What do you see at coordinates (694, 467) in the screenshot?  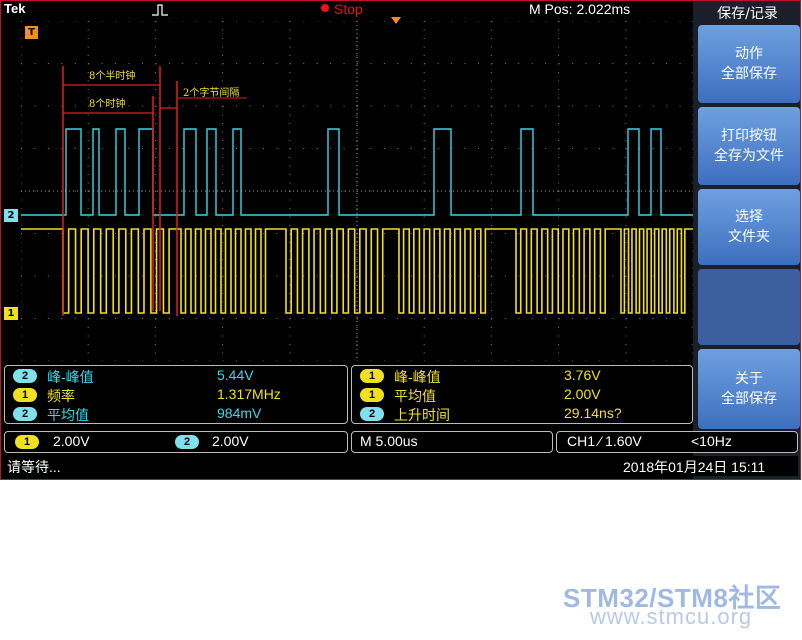 I see `datetime: 2018年01月24日 15:11` at bounding box center [694, 467].